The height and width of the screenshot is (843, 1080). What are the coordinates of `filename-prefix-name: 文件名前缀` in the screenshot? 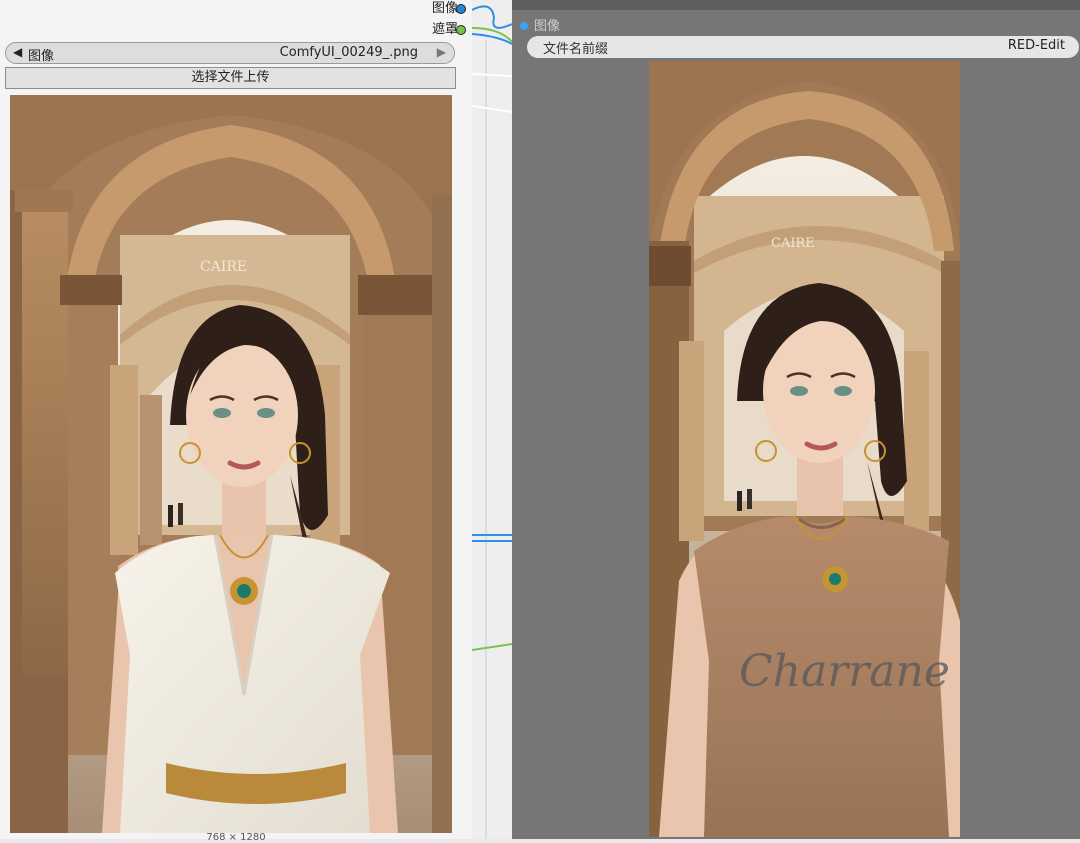 It's located at (576, 49).